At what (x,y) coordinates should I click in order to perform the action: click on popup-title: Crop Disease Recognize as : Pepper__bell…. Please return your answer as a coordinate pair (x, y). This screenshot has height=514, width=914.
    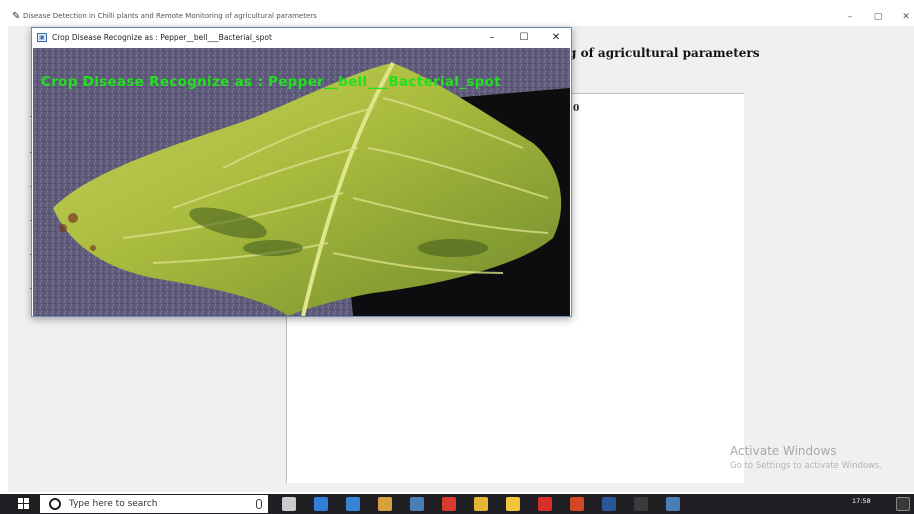
    Looking at the image, I should click on (162, 37).